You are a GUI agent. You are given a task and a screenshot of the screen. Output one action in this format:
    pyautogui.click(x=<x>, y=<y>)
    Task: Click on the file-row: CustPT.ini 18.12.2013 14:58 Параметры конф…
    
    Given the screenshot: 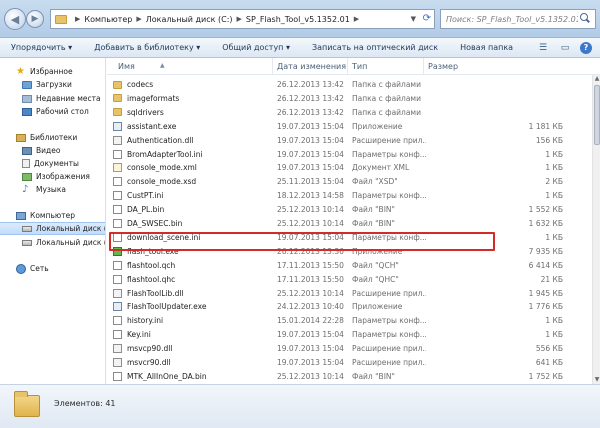 What is the action you would take?
    pyautogui.click(x=350, y=195)
    